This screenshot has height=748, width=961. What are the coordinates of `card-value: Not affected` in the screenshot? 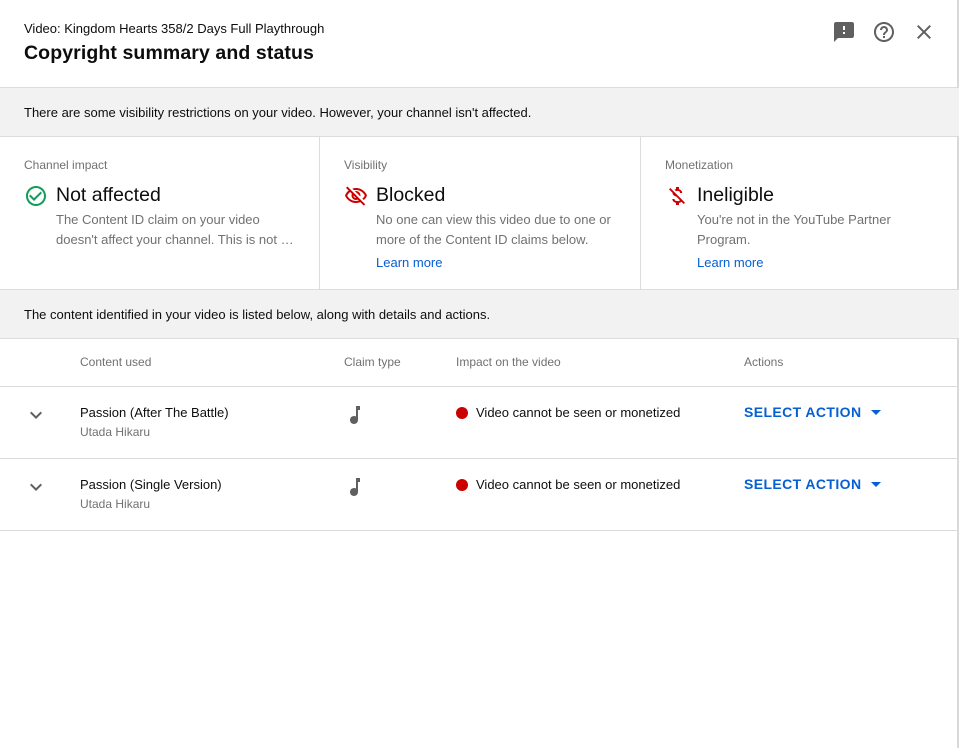 It's located at (108, 195).